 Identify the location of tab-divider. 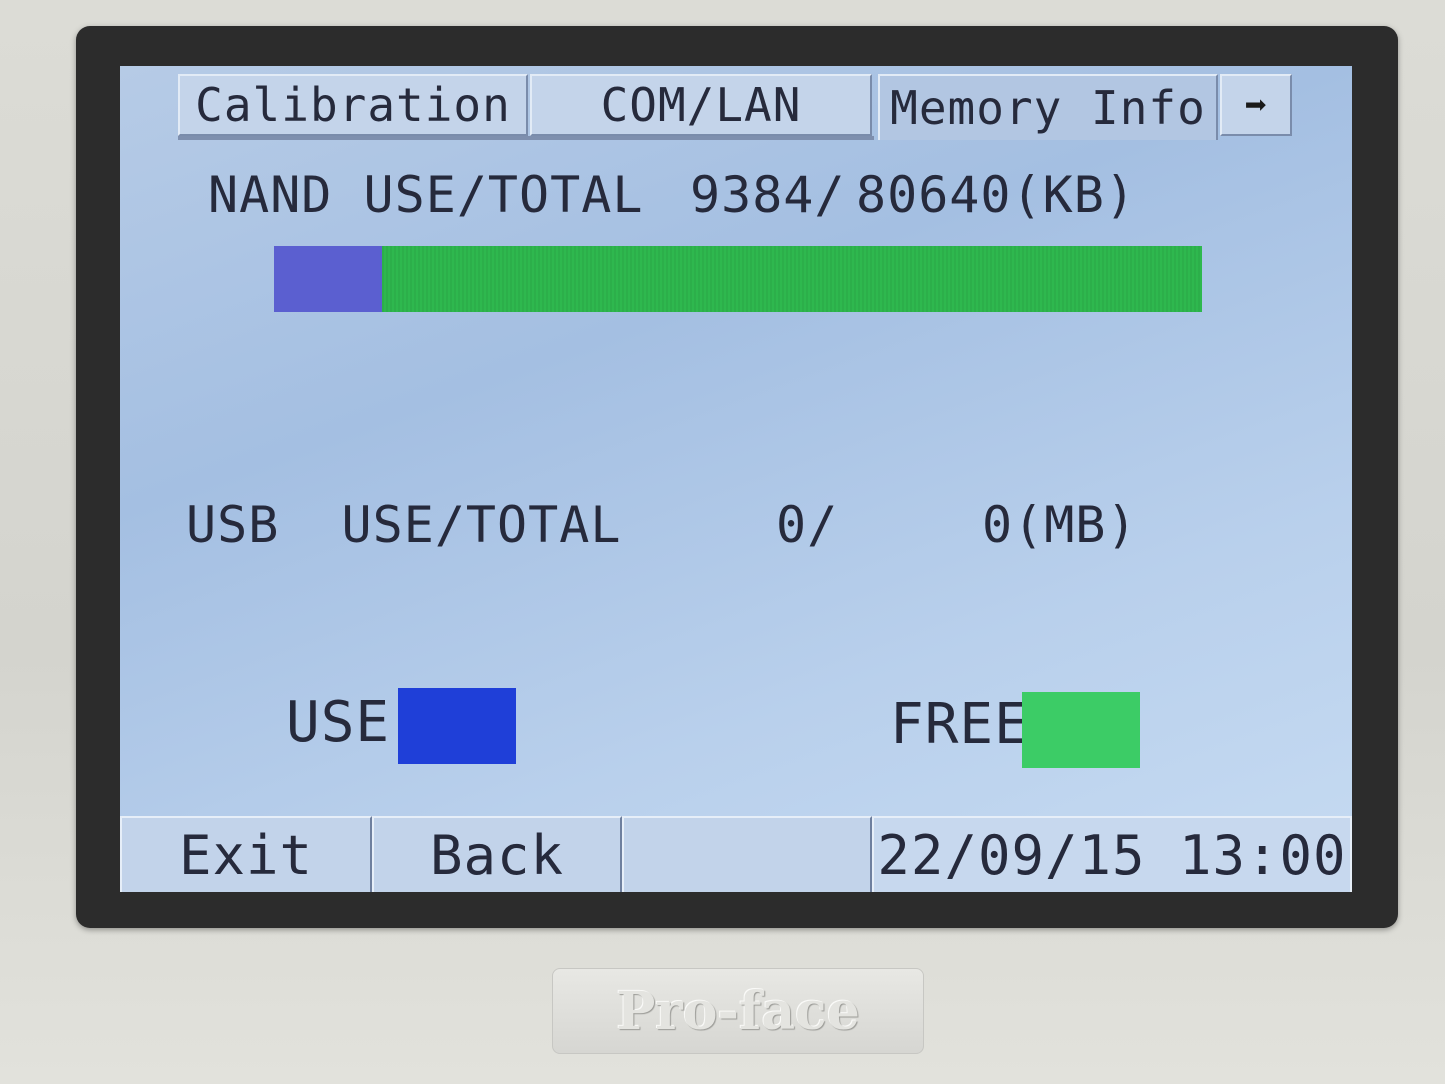
(526, 138).